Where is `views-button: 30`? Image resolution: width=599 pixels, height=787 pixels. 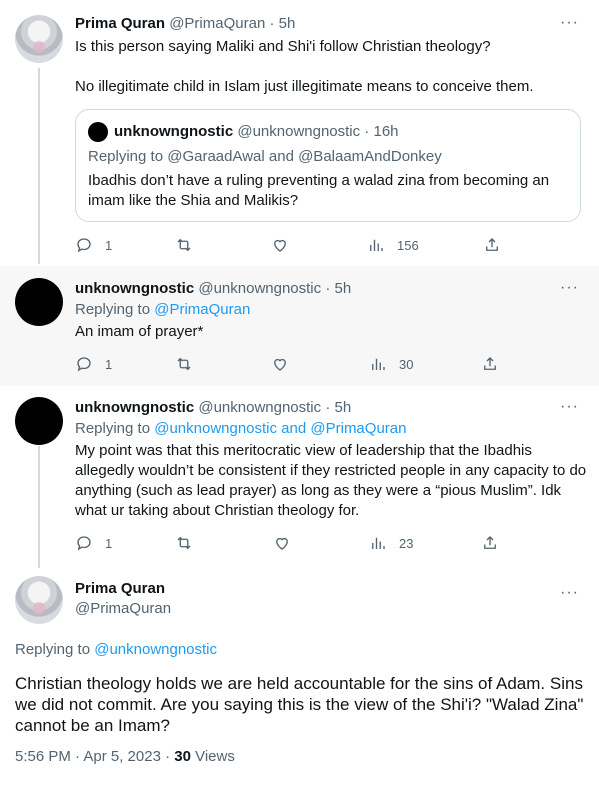 views-button: 30 is located at coordinates (391, 364).